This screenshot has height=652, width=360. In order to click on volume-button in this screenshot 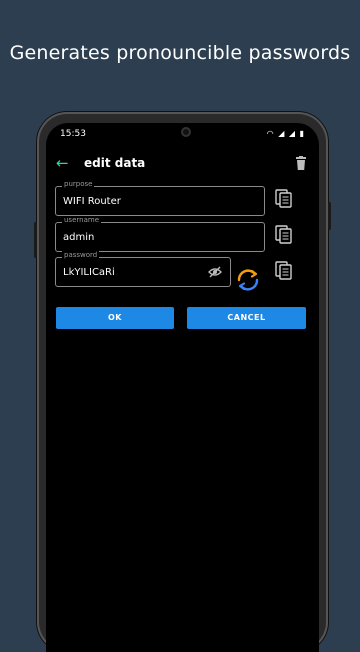, I will do `click(35, 240)`.